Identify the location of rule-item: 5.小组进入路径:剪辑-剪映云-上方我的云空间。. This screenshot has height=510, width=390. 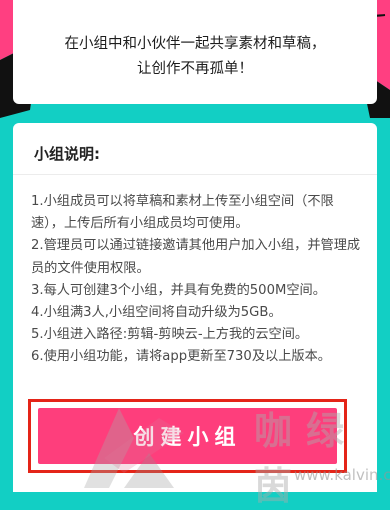
(170, 335).